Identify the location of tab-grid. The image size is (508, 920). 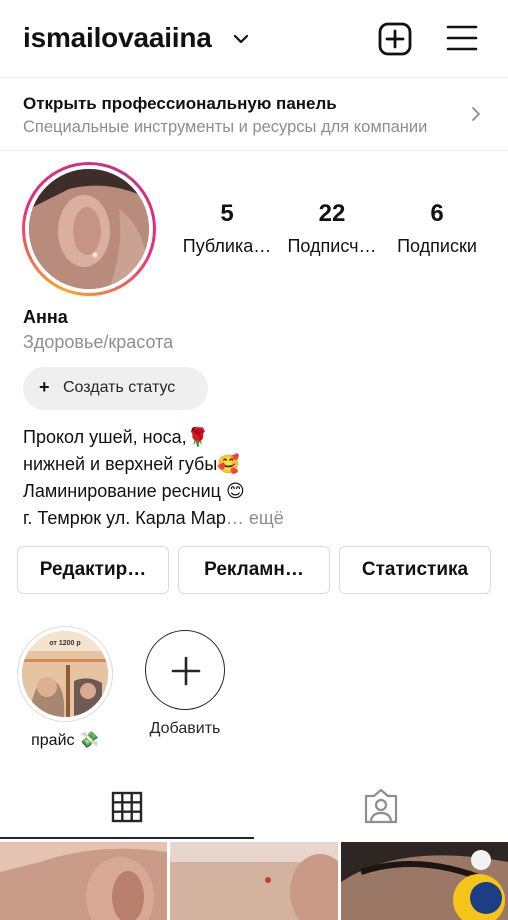
(127, 807).